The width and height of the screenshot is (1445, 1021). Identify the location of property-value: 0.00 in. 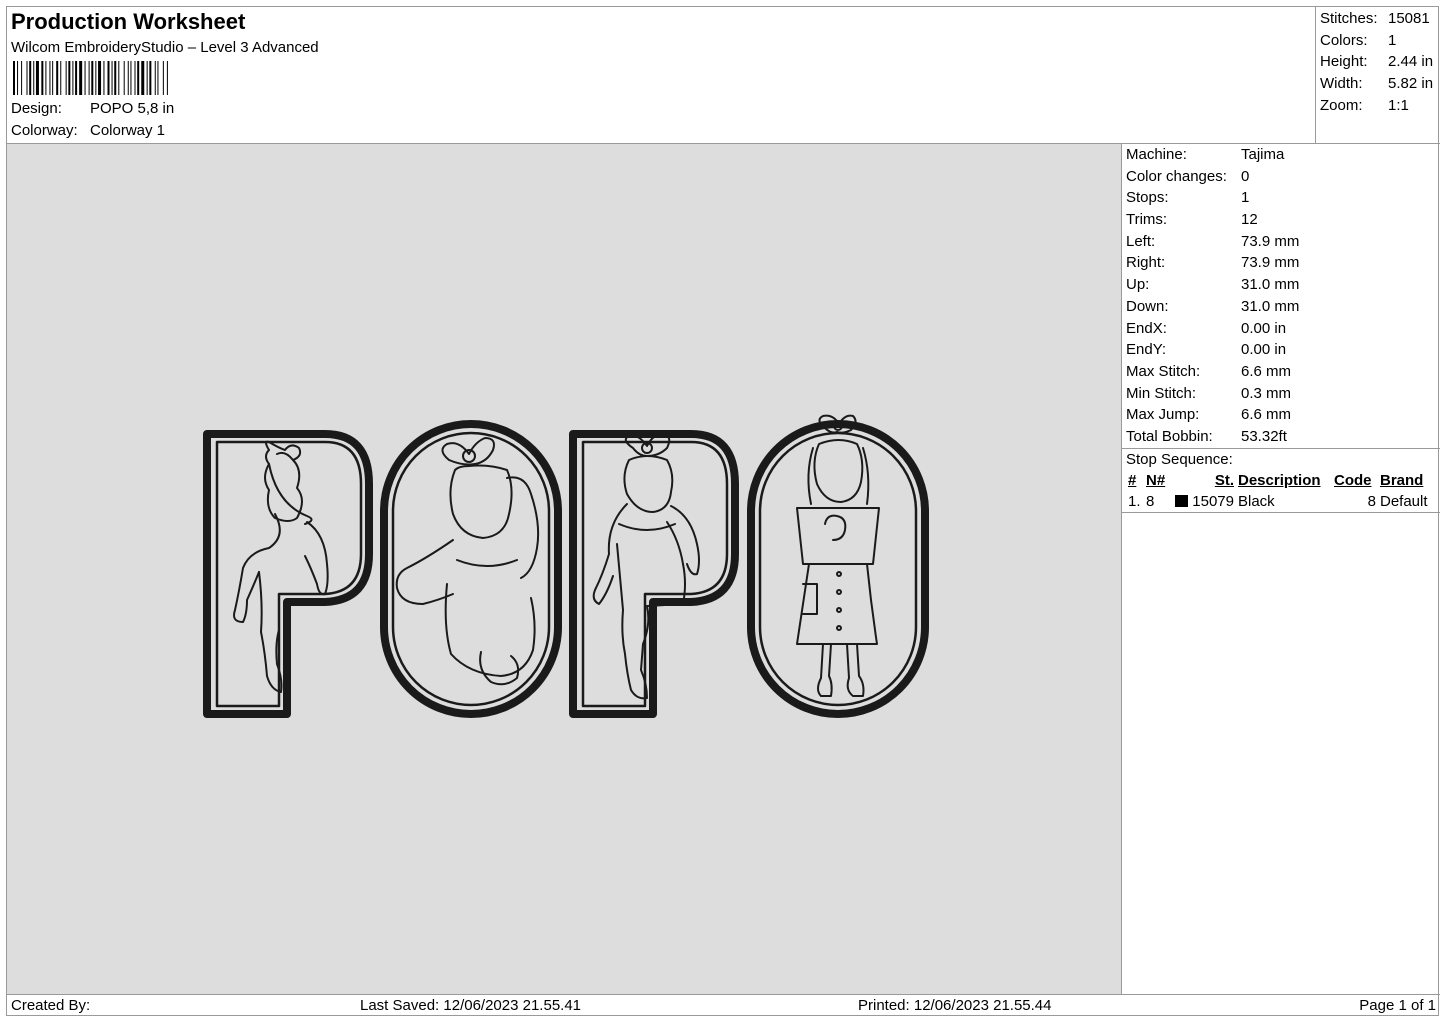
(1264, 350).